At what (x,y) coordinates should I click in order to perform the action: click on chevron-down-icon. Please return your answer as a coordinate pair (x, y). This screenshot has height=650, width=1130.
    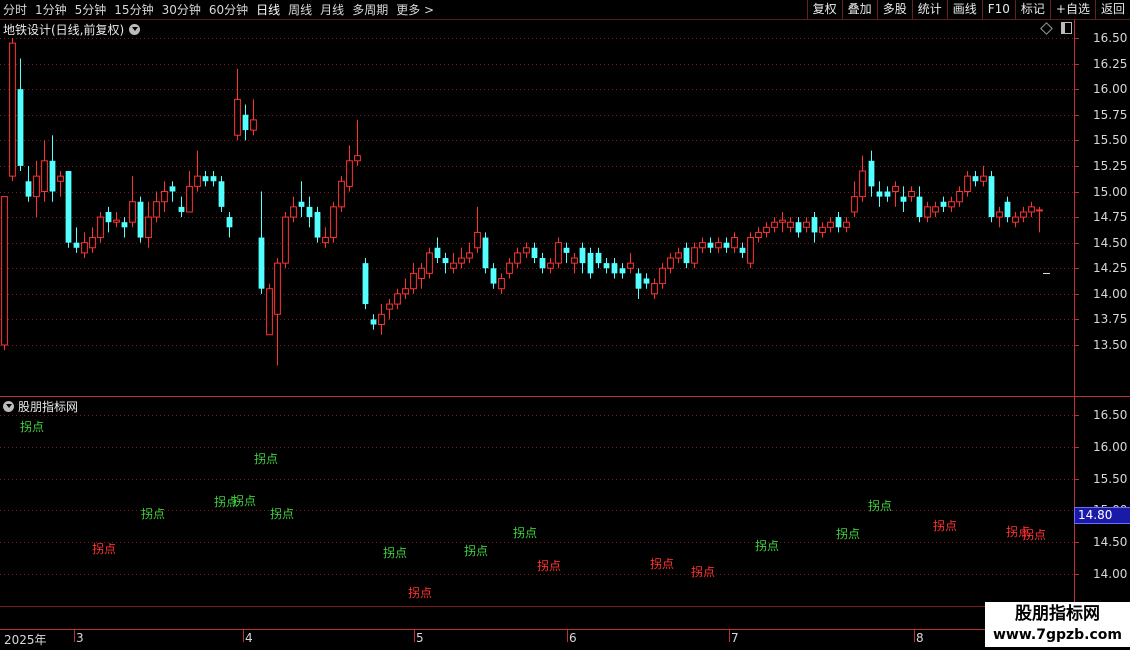
    Looking at the image, I should click on (8, 406).